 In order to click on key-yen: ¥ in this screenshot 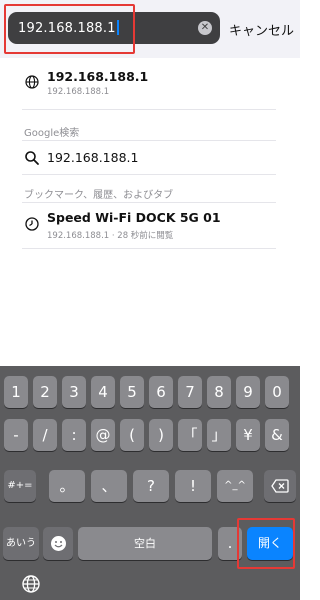, I will do `click(248, 435)`.